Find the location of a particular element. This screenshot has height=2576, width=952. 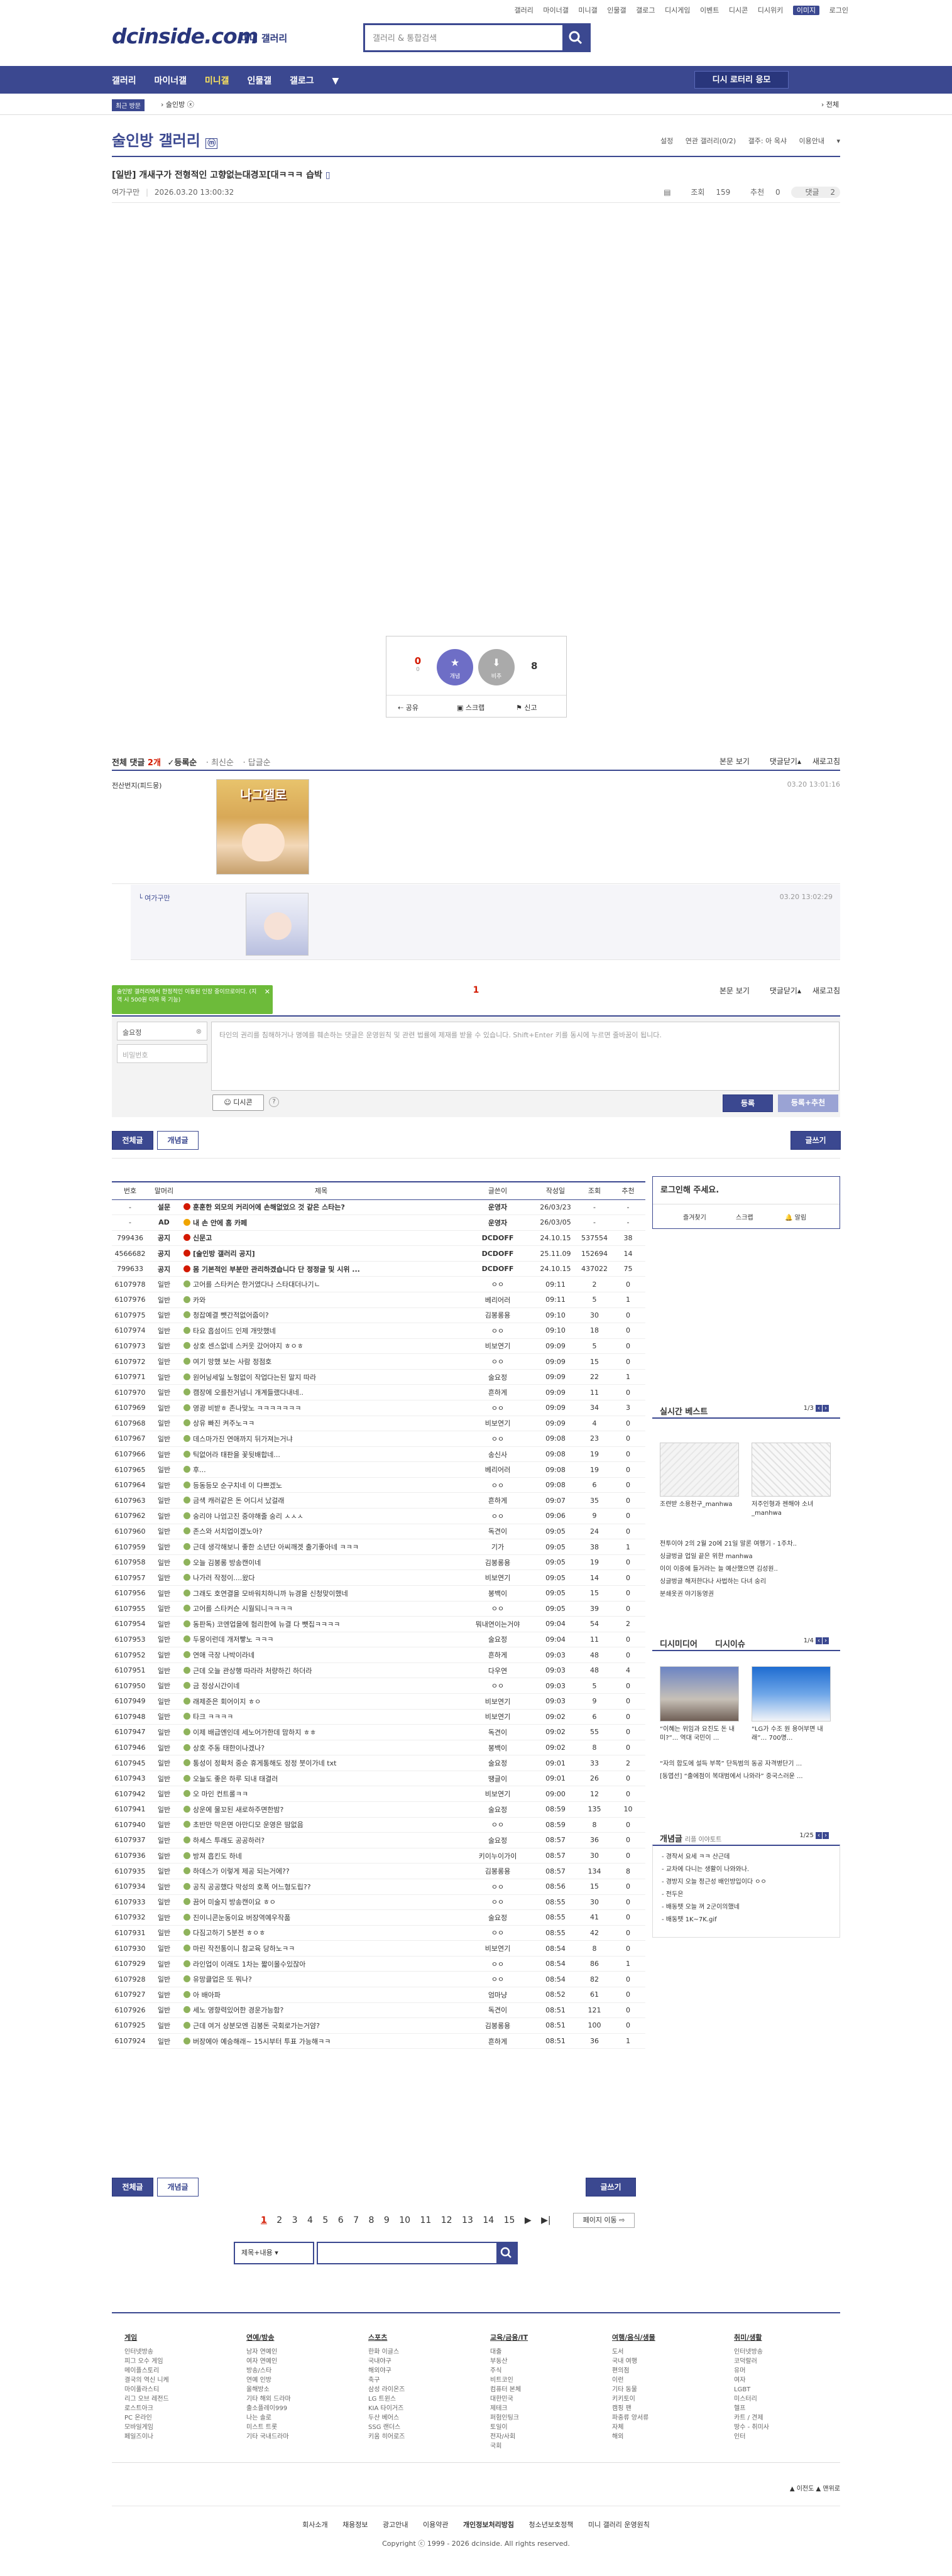

nav-mini: 미니갤 is located at coordinates (217, 81).